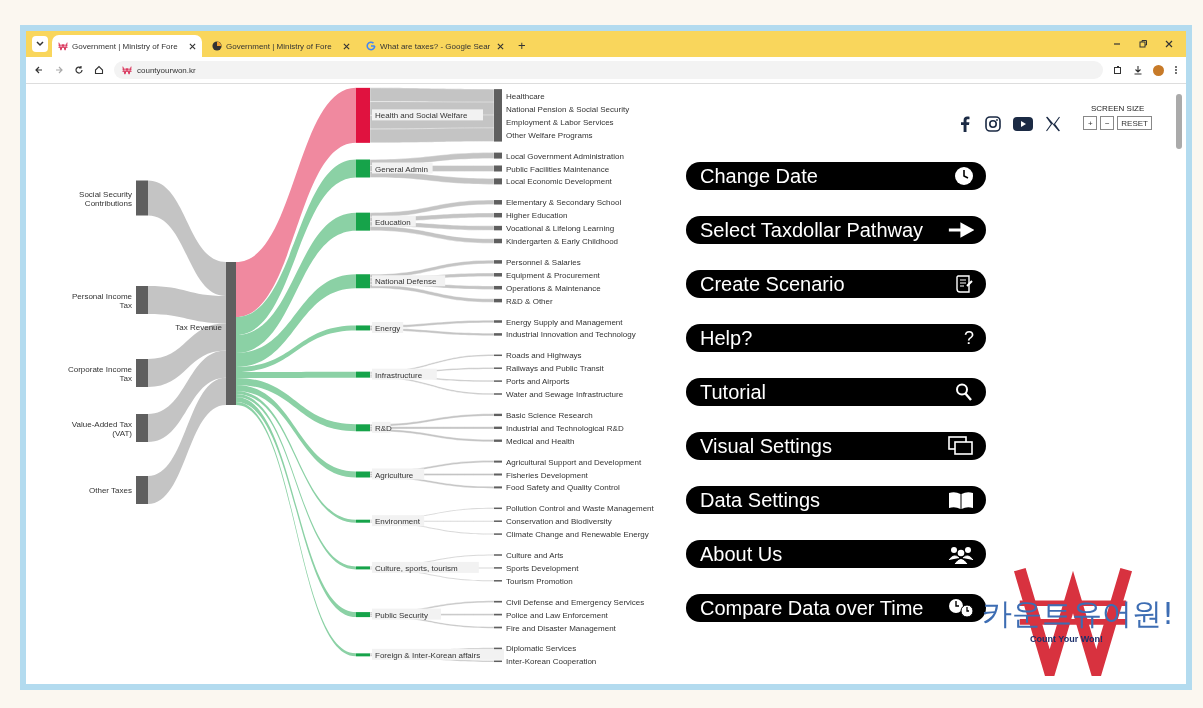  What do you see at coordinates (964, 176) in the screenshot?
I see `clock-icon` at bounding box center [964, 176].